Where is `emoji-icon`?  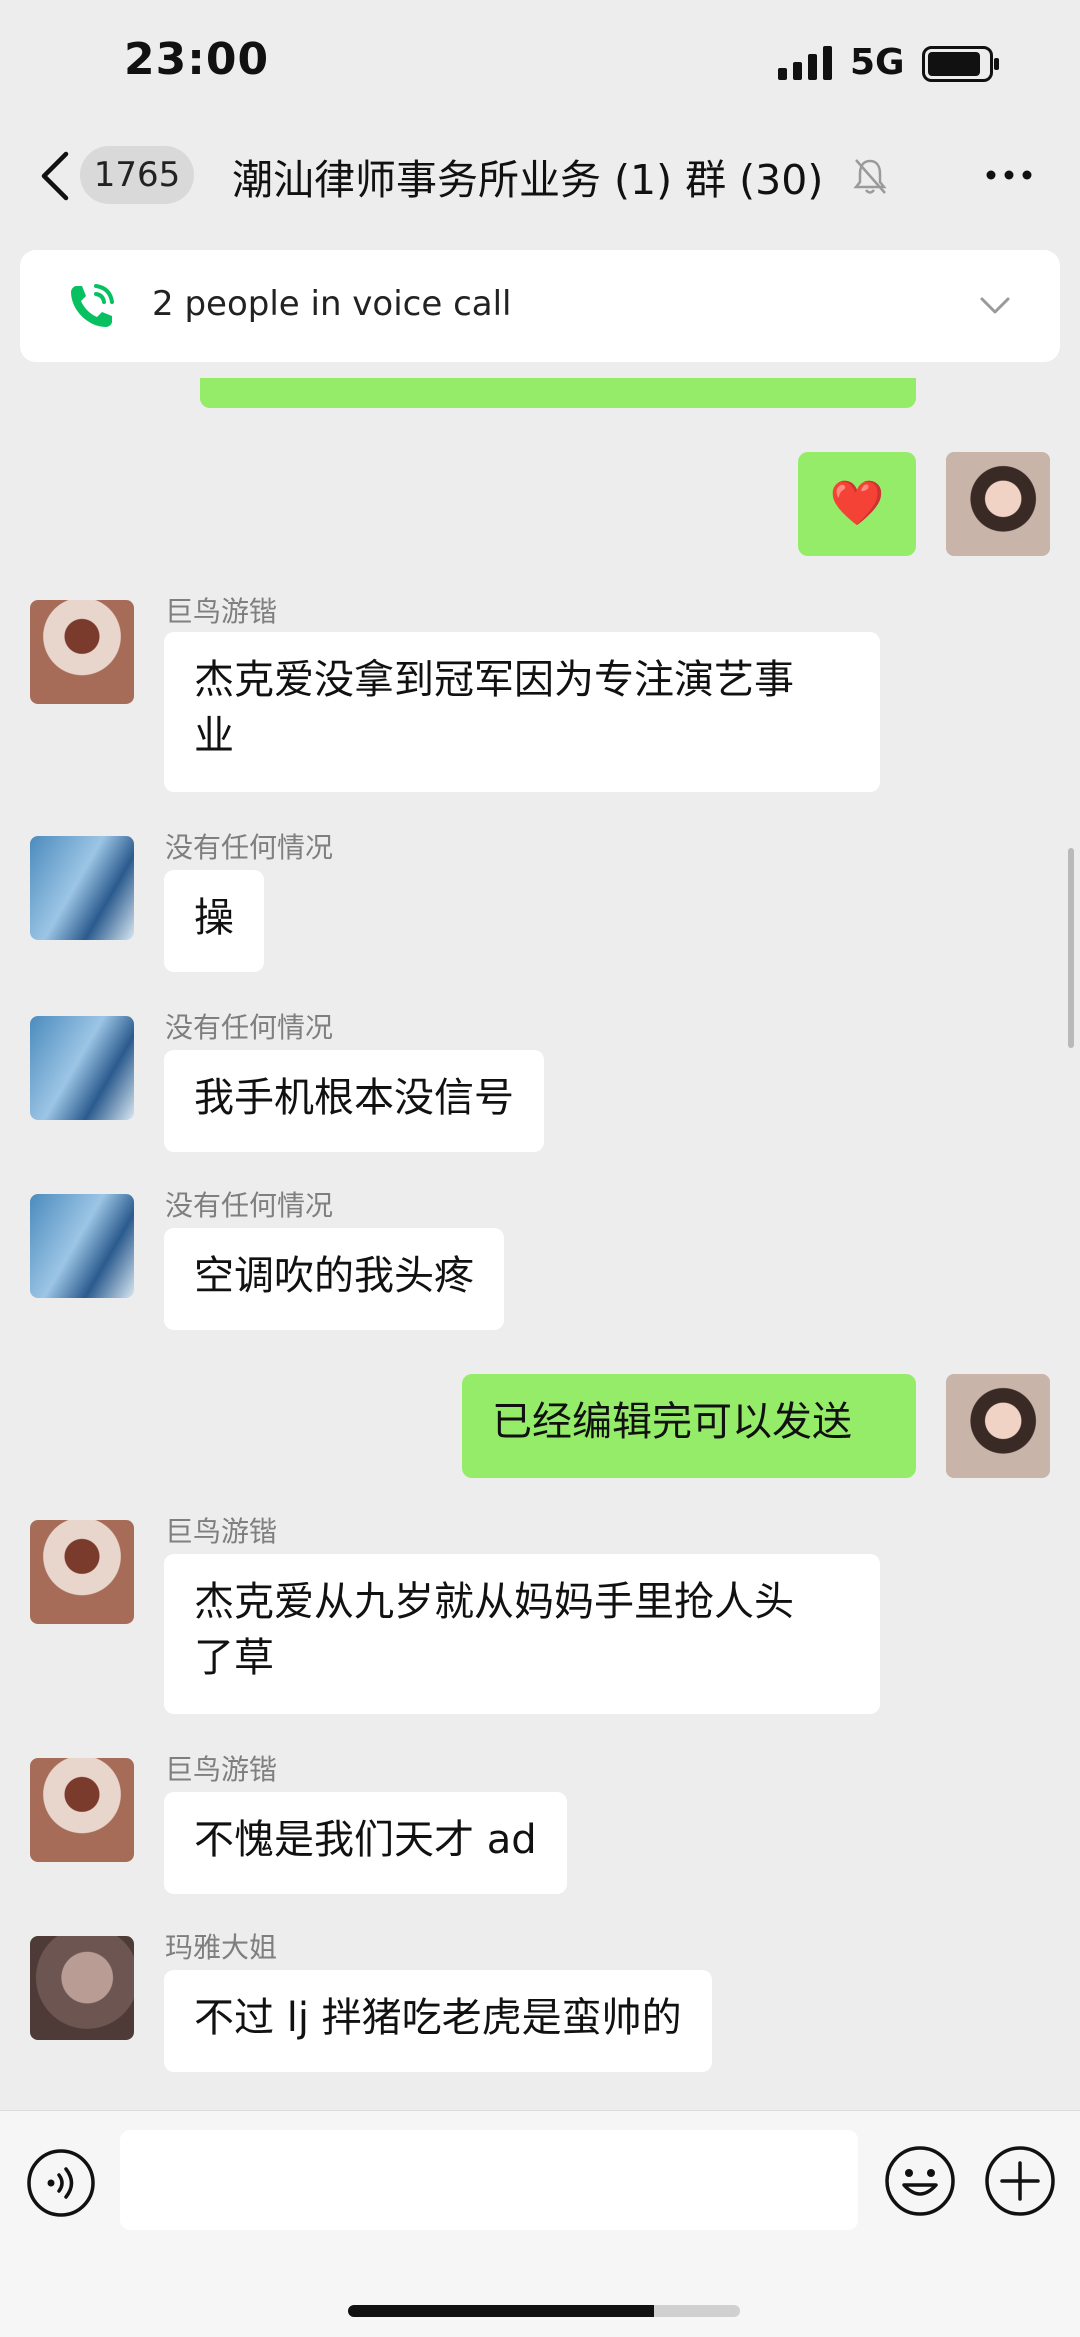 emoji-icon is located at coordinates (920, 2181).